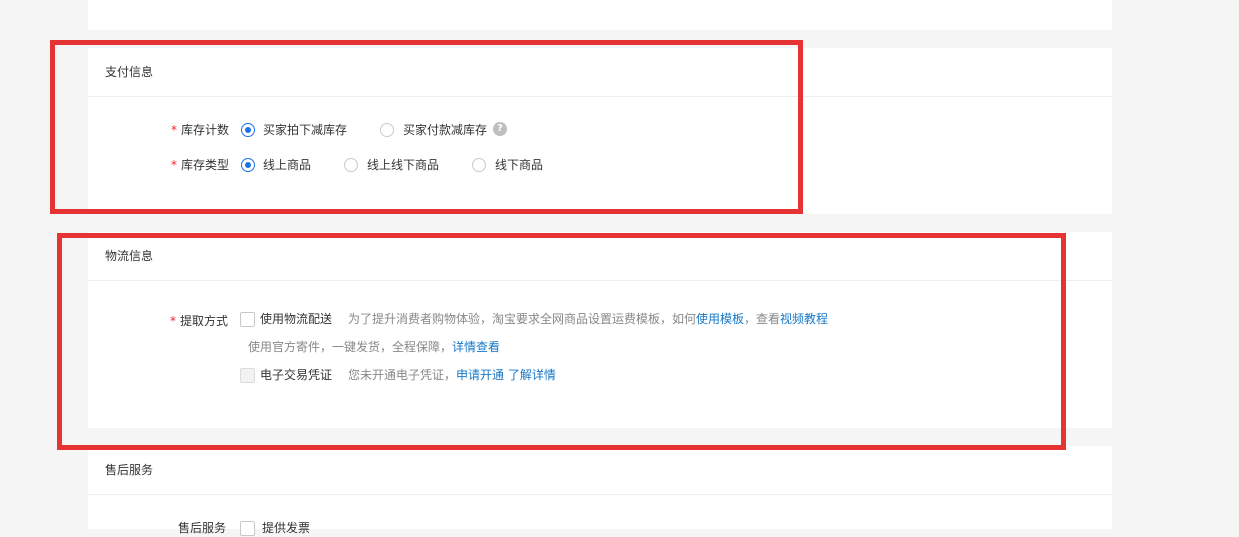 The image size is (1239, 537). I want to click on logistics-card-divider, so click(600, 280).